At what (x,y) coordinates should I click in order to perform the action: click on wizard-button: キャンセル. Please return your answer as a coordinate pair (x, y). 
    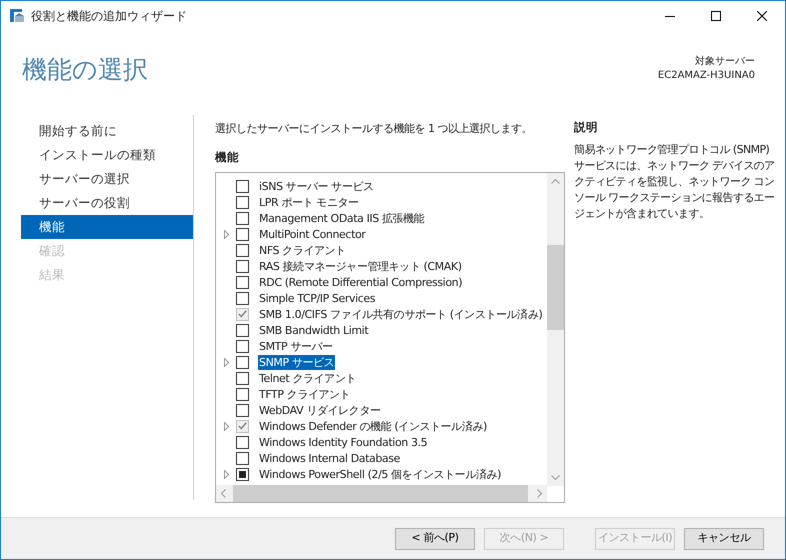
    Looking at the image, I should click on (724, 539).